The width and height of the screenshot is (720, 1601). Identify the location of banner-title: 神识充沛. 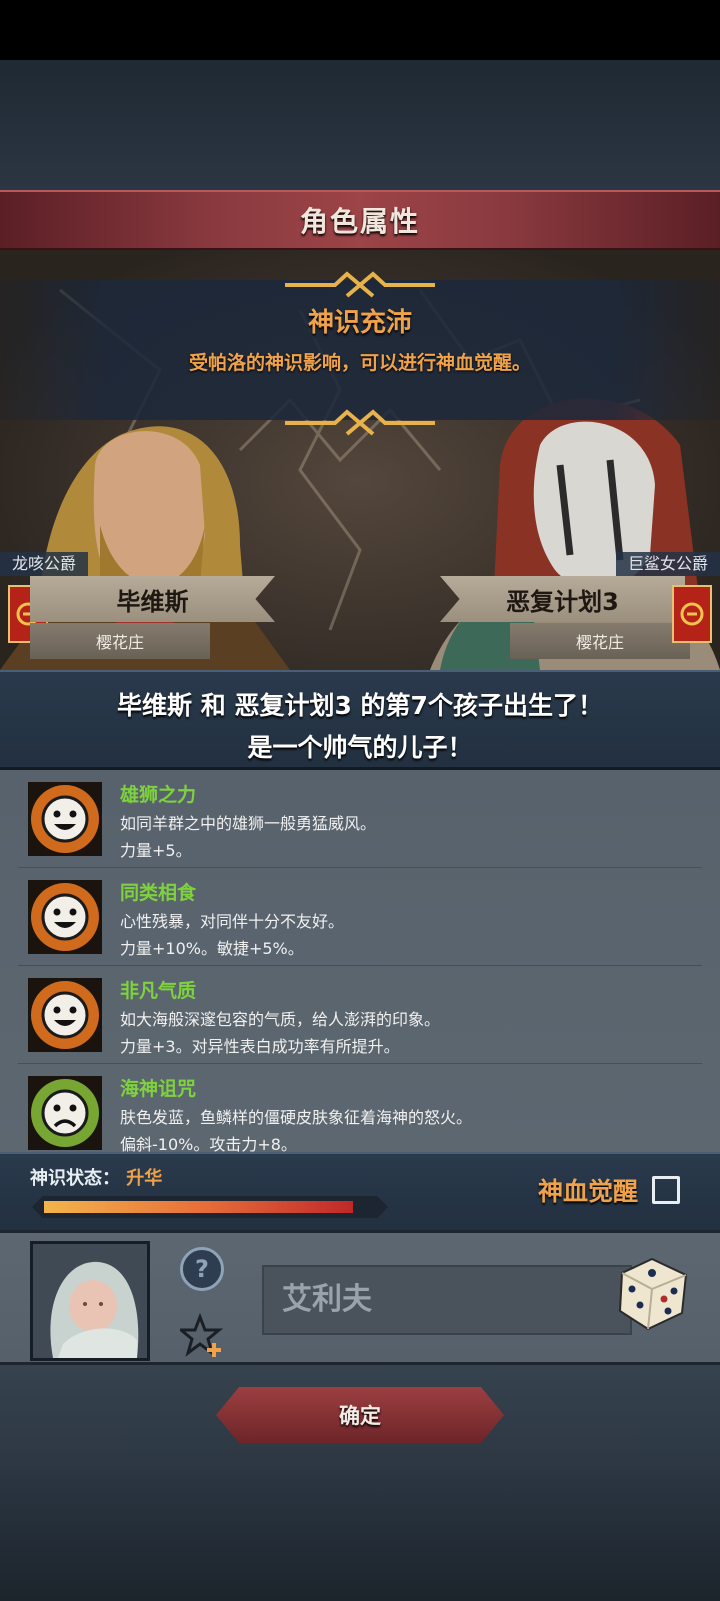
(359, 323).